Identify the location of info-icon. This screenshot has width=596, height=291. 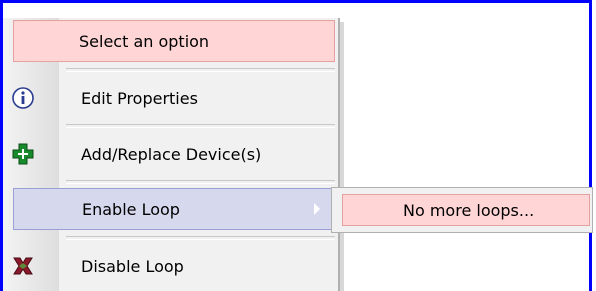
(23, 98).